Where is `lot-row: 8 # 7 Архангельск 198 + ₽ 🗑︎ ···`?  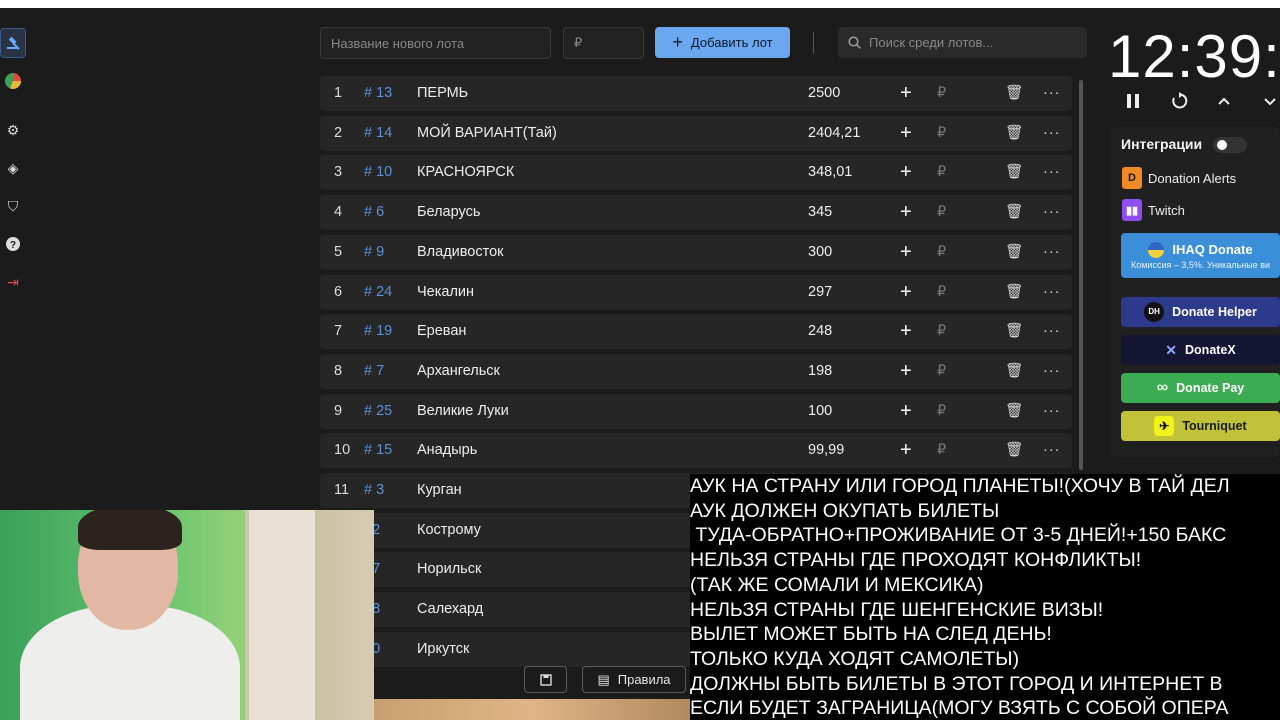
lot-row: 8 # 7 Архангельск 198 + ₽ 🗑︎ ··· is located at coordinates (696, 371).